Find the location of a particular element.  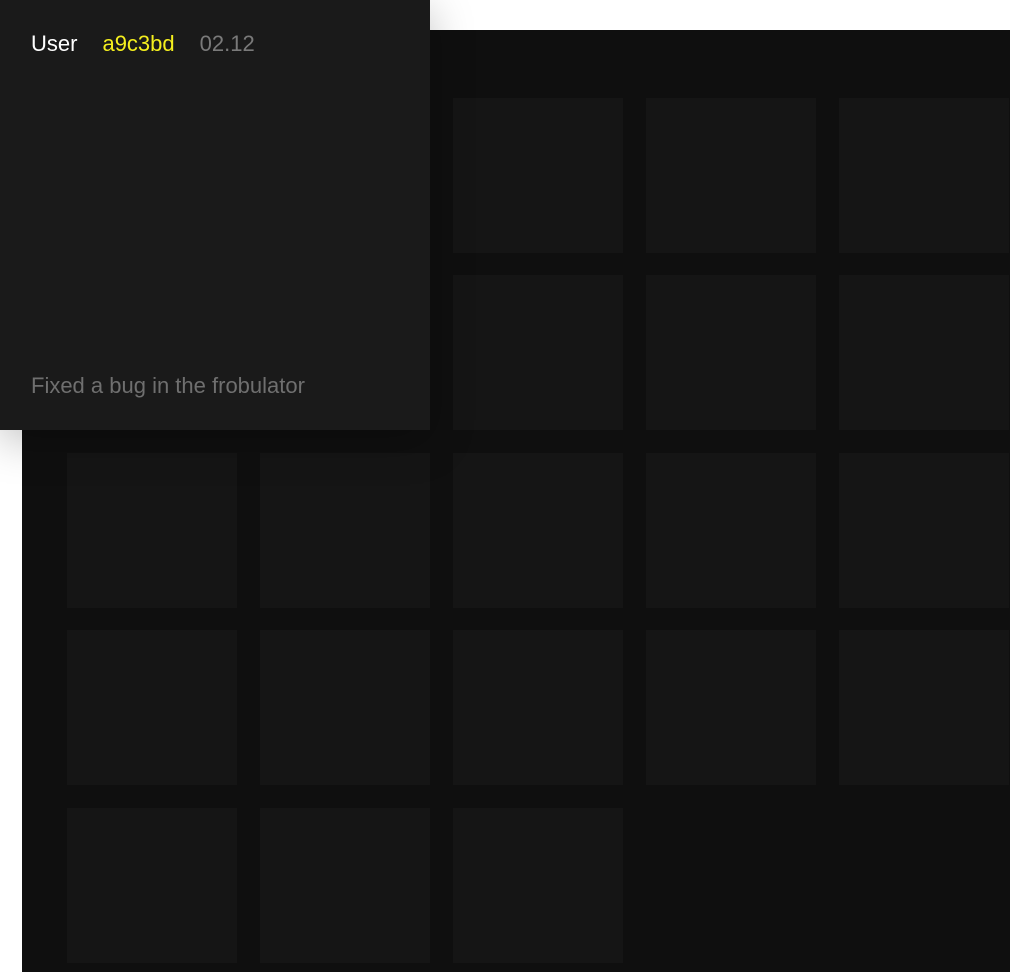

commit-hash: a9c3bd is located at coordinates (138, 44).